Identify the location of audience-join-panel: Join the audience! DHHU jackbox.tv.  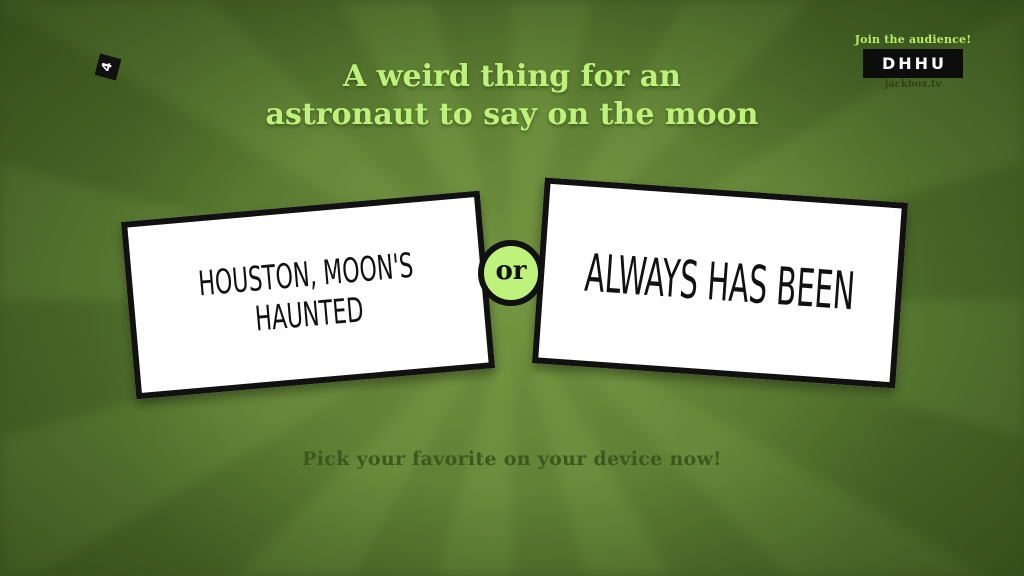
(913, 61).